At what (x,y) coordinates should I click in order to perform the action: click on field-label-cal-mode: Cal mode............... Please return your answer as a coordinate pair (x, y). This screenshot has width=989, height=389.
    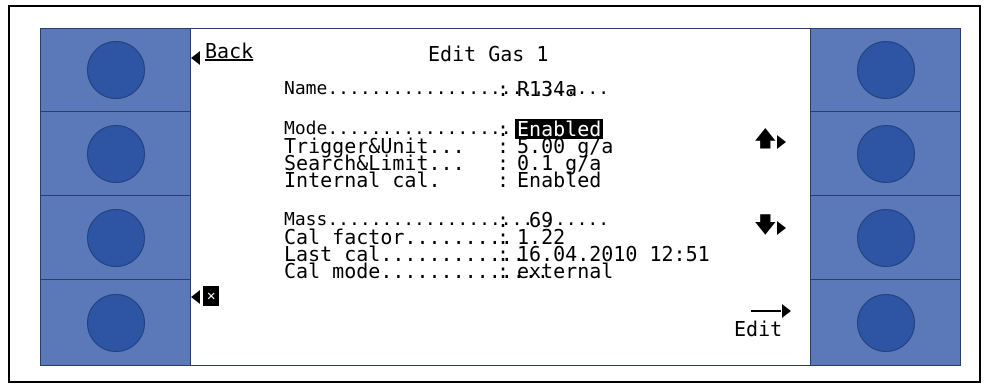
    Looking at the image, I should click on (416, 271).